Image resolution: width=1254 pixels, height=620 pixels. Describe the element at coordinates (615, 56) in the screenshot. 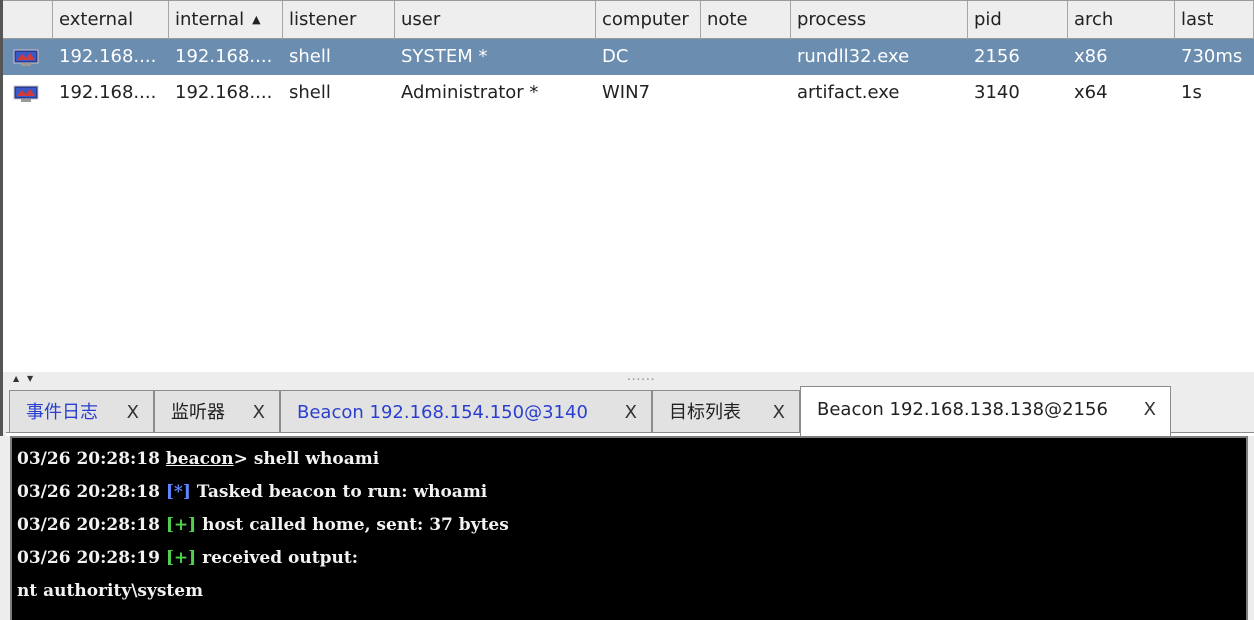

I see `cell-computer: DC` at that location.